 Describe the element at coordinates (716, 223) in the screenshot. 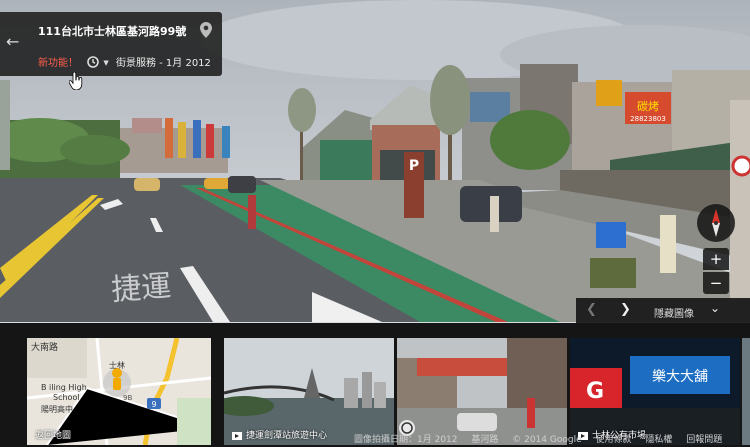

I see `compass-icon` at that location.